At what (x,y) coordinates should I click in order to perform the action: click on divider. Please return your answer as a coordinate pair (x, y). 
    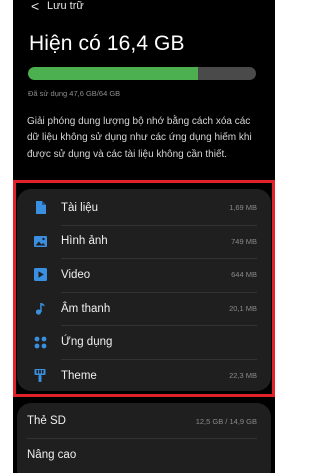
    Looking at the image, I should click on (142, 438).